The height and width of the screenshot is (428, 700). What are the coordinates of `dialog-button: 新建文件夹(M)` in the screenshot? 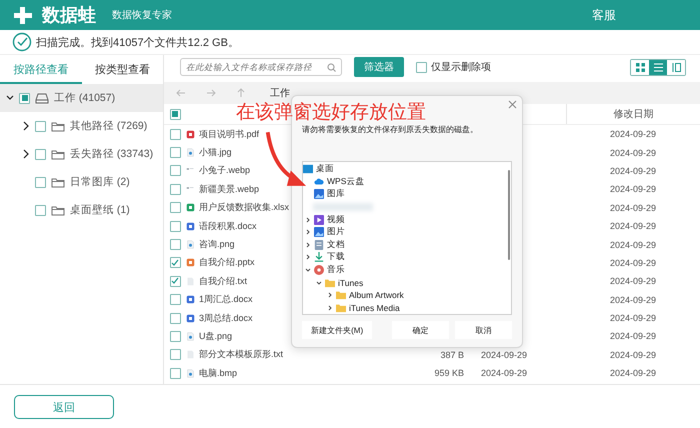 It's located at (337, 330).